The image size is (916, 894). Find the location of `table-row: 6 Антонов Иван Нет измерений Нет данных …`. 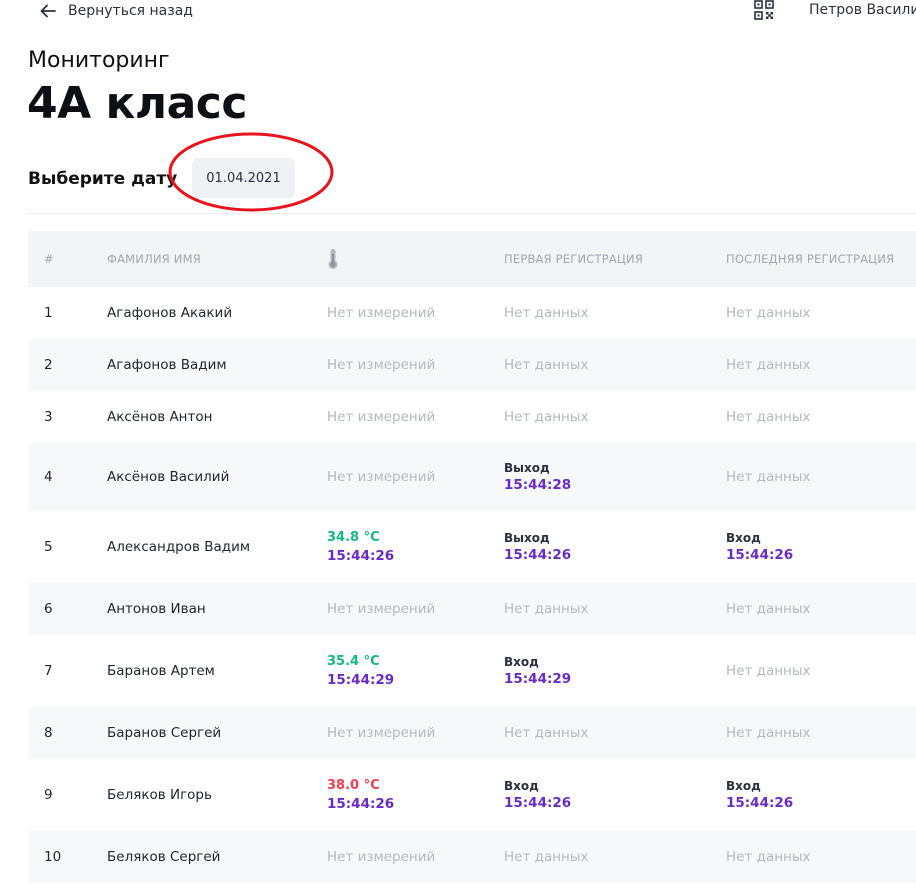

table-row: 6 Антонов Иван Нет измерений Нет данных … is located at coordinates (472, 609).